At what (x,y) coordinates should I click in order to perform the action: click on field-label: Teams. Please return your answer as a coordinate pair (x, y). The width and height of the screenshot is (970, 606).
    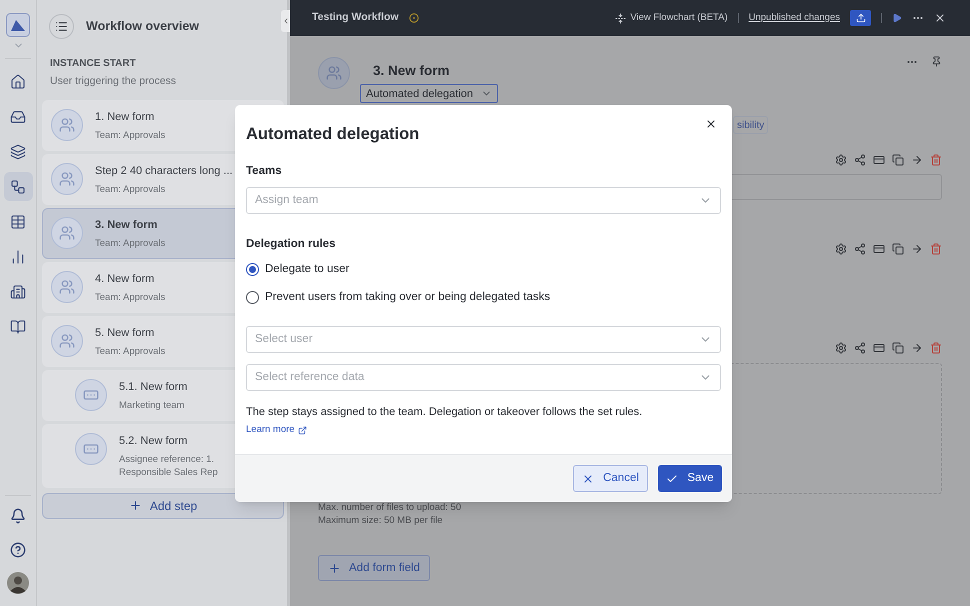
    Looking at the image, I should click on (264, 171).